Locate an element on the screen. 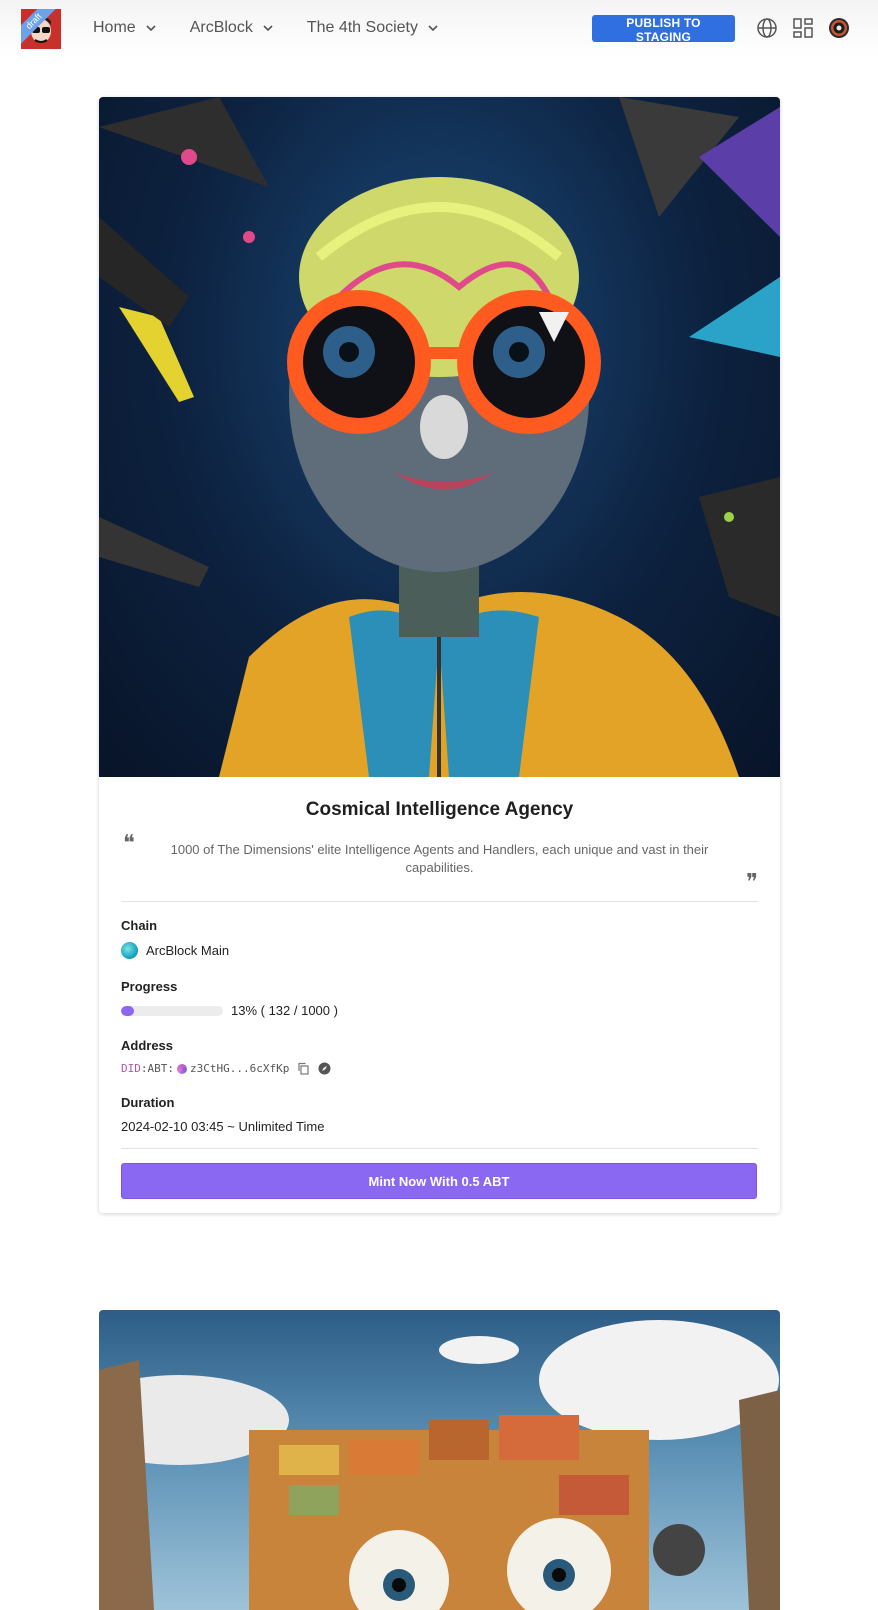  artwork-illustration is located at coordinates (439, 1465).